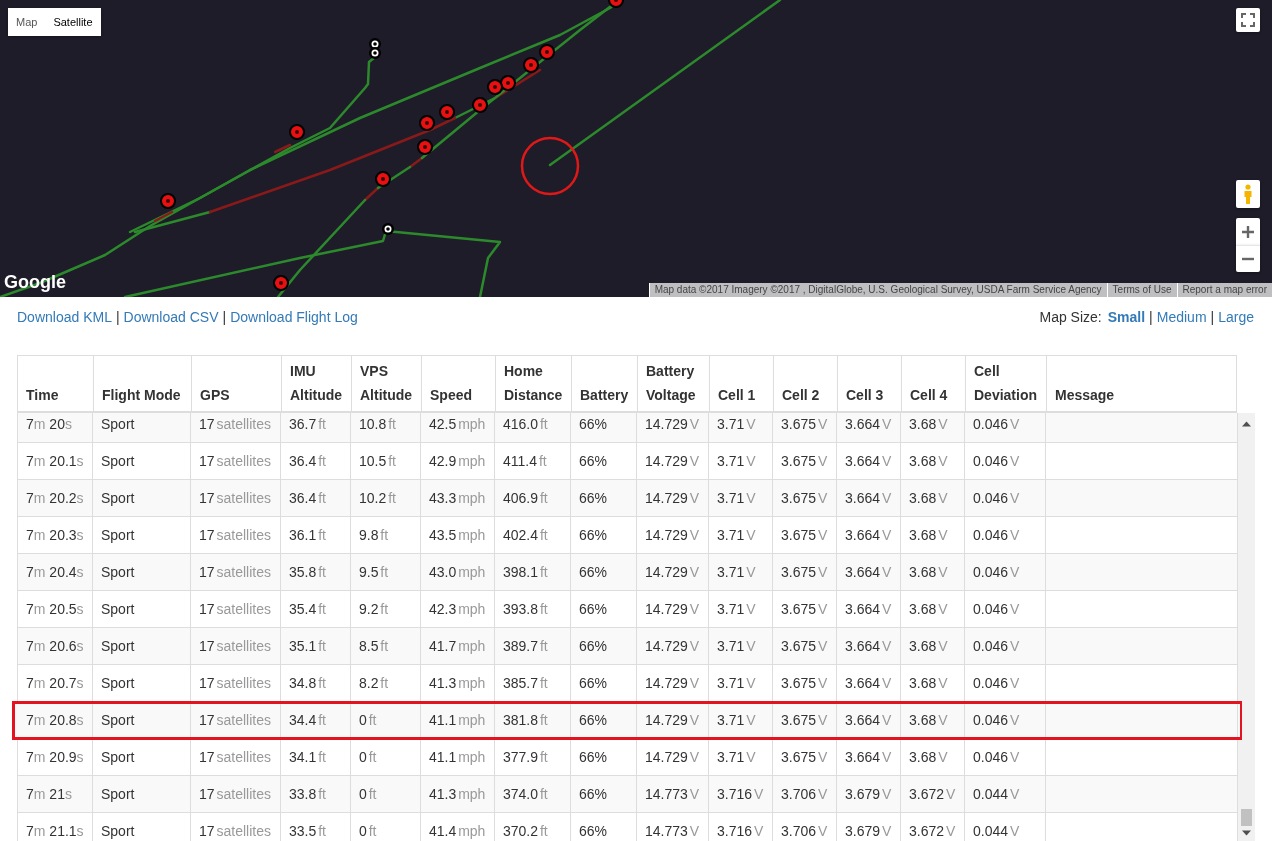  What do you see at coordinates (35, 282) in the screenshot?
I see `map-logo: Google` at bounding box center [35, 282].